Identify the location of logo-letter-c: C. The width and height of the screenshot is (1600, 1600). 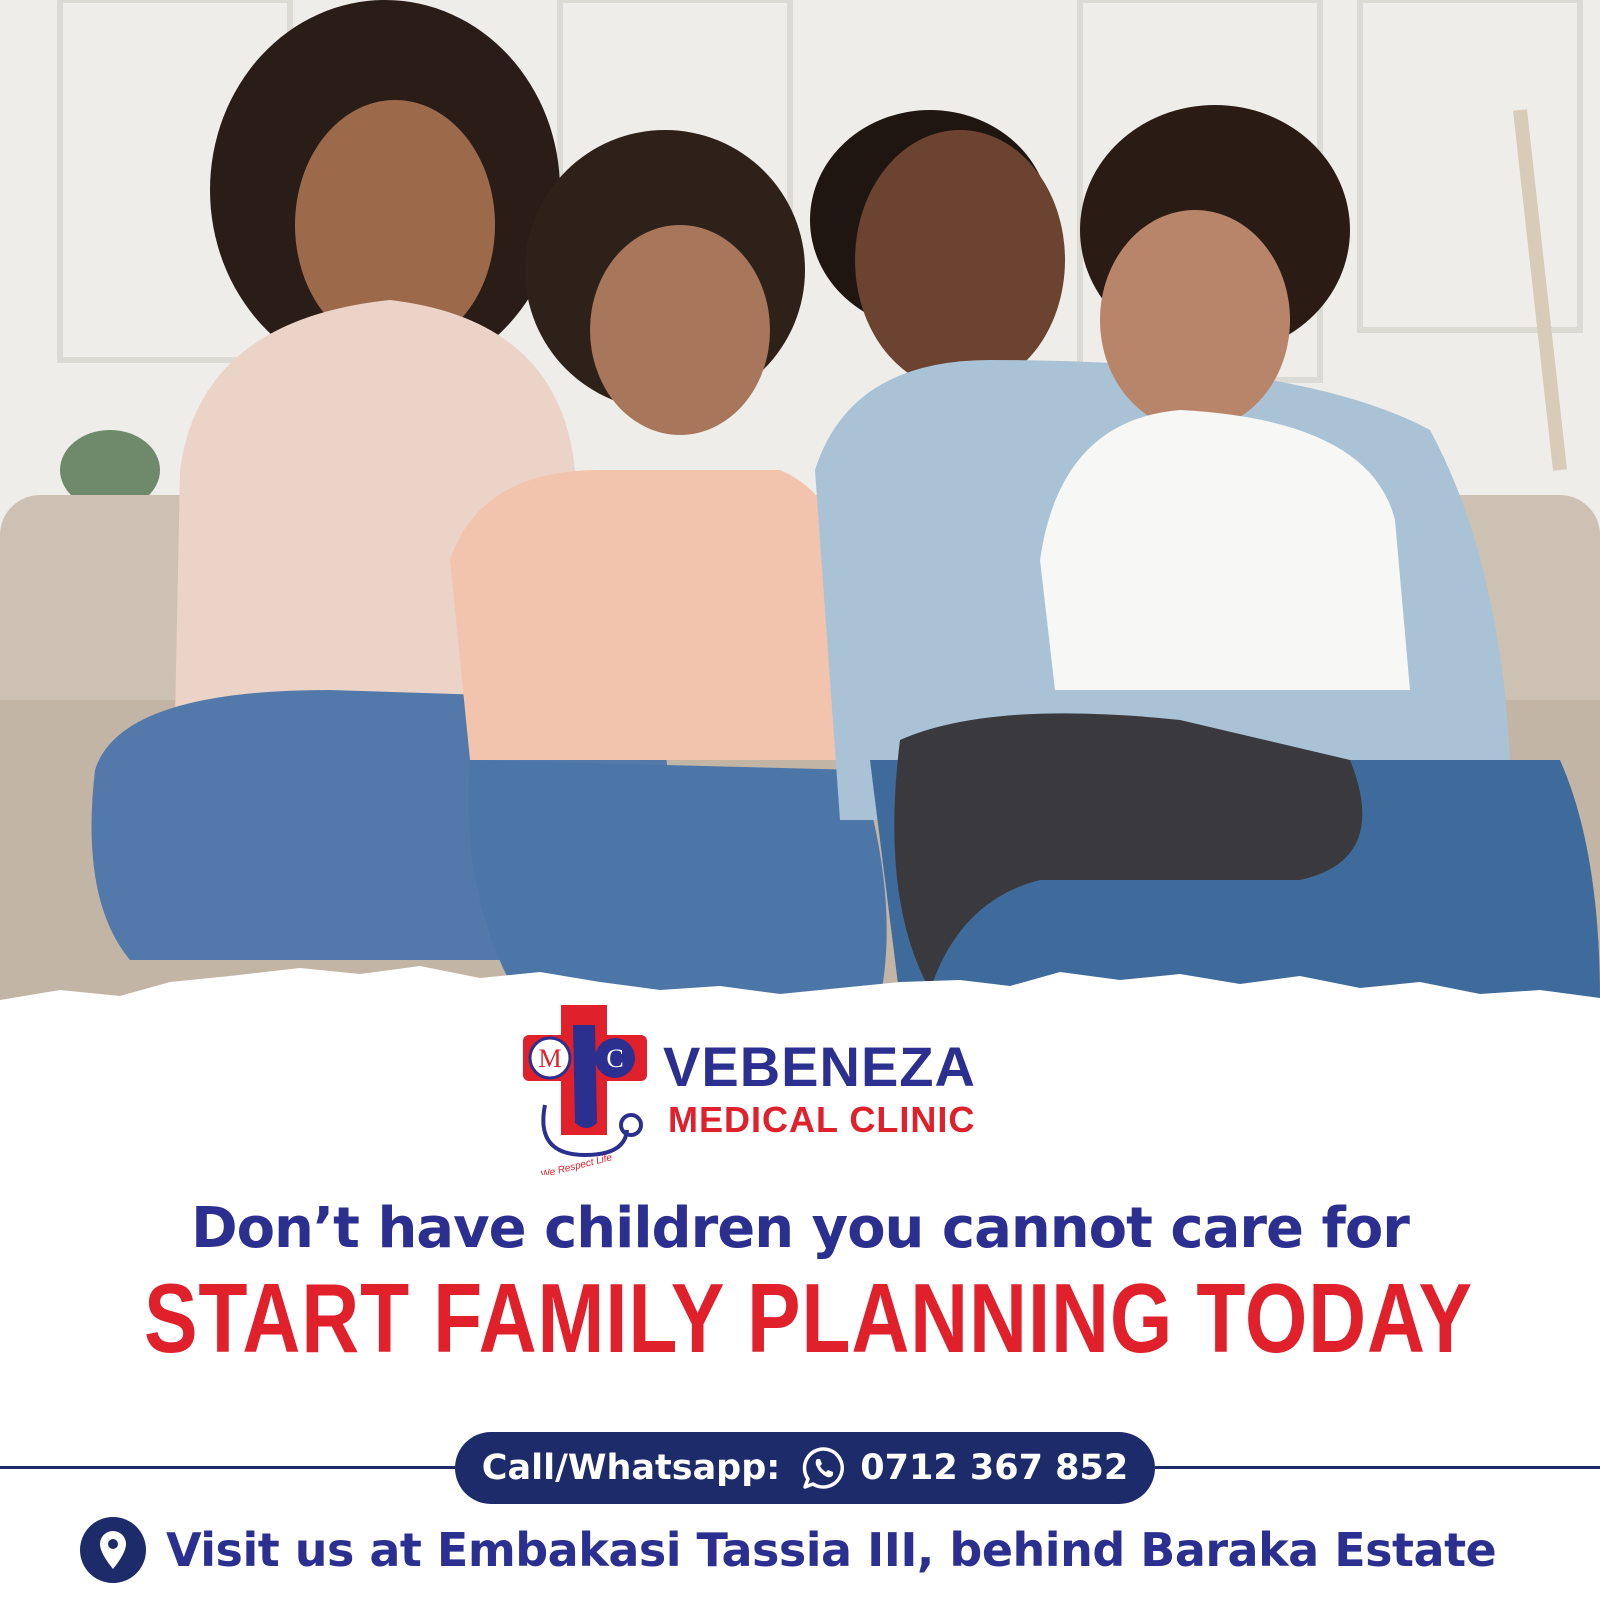
(614, 1058).